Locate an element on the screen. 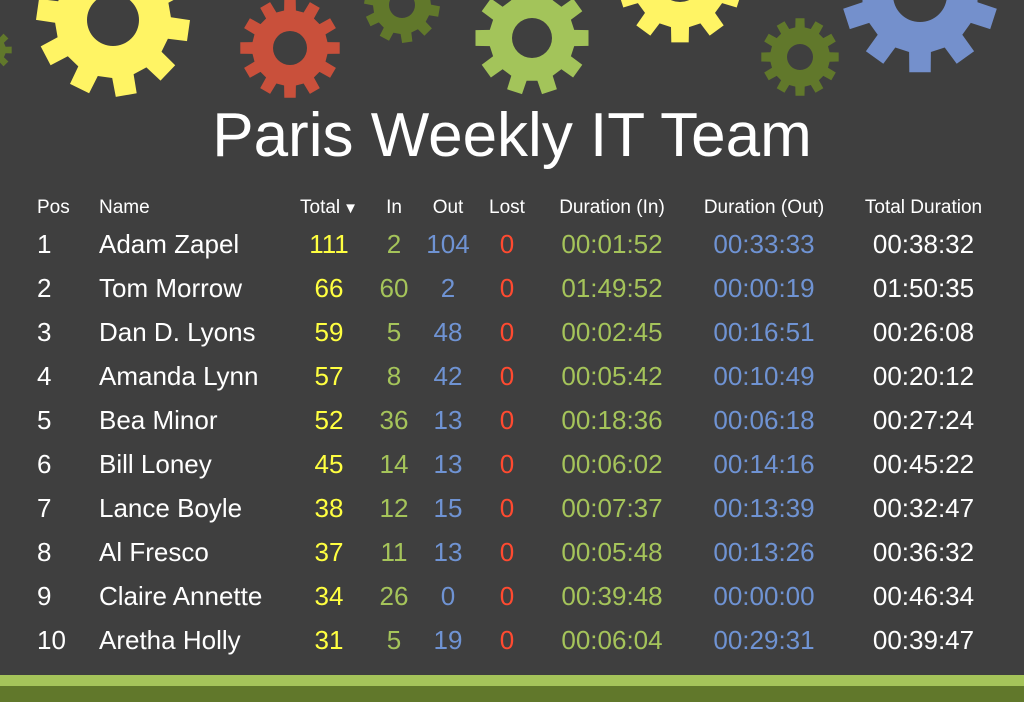 The width and height of the screenshot is (1024, 702). row-total: 37 is located at coordinates (329, 551).